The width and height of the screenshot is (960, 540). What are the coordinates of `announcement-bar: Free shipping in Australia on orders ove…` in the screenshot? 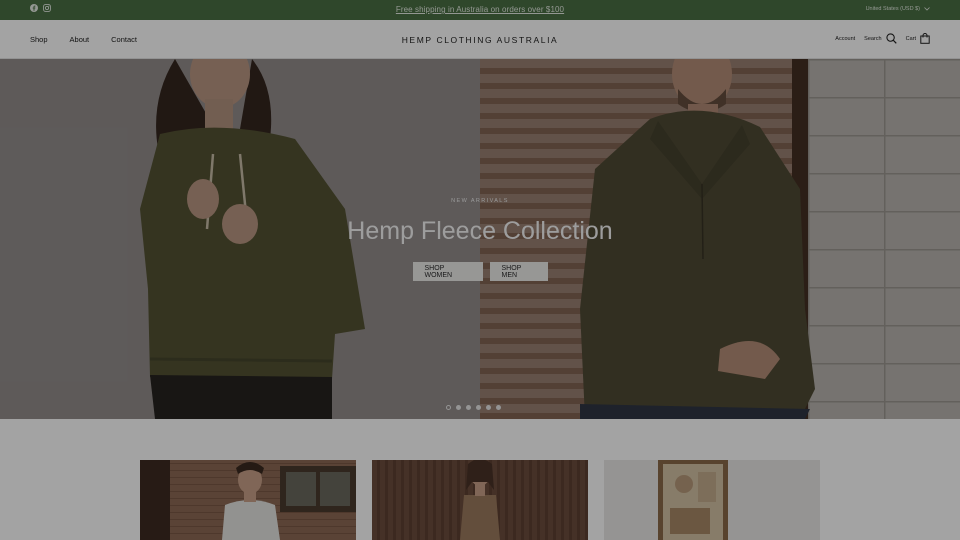 It's located at (480, 10).